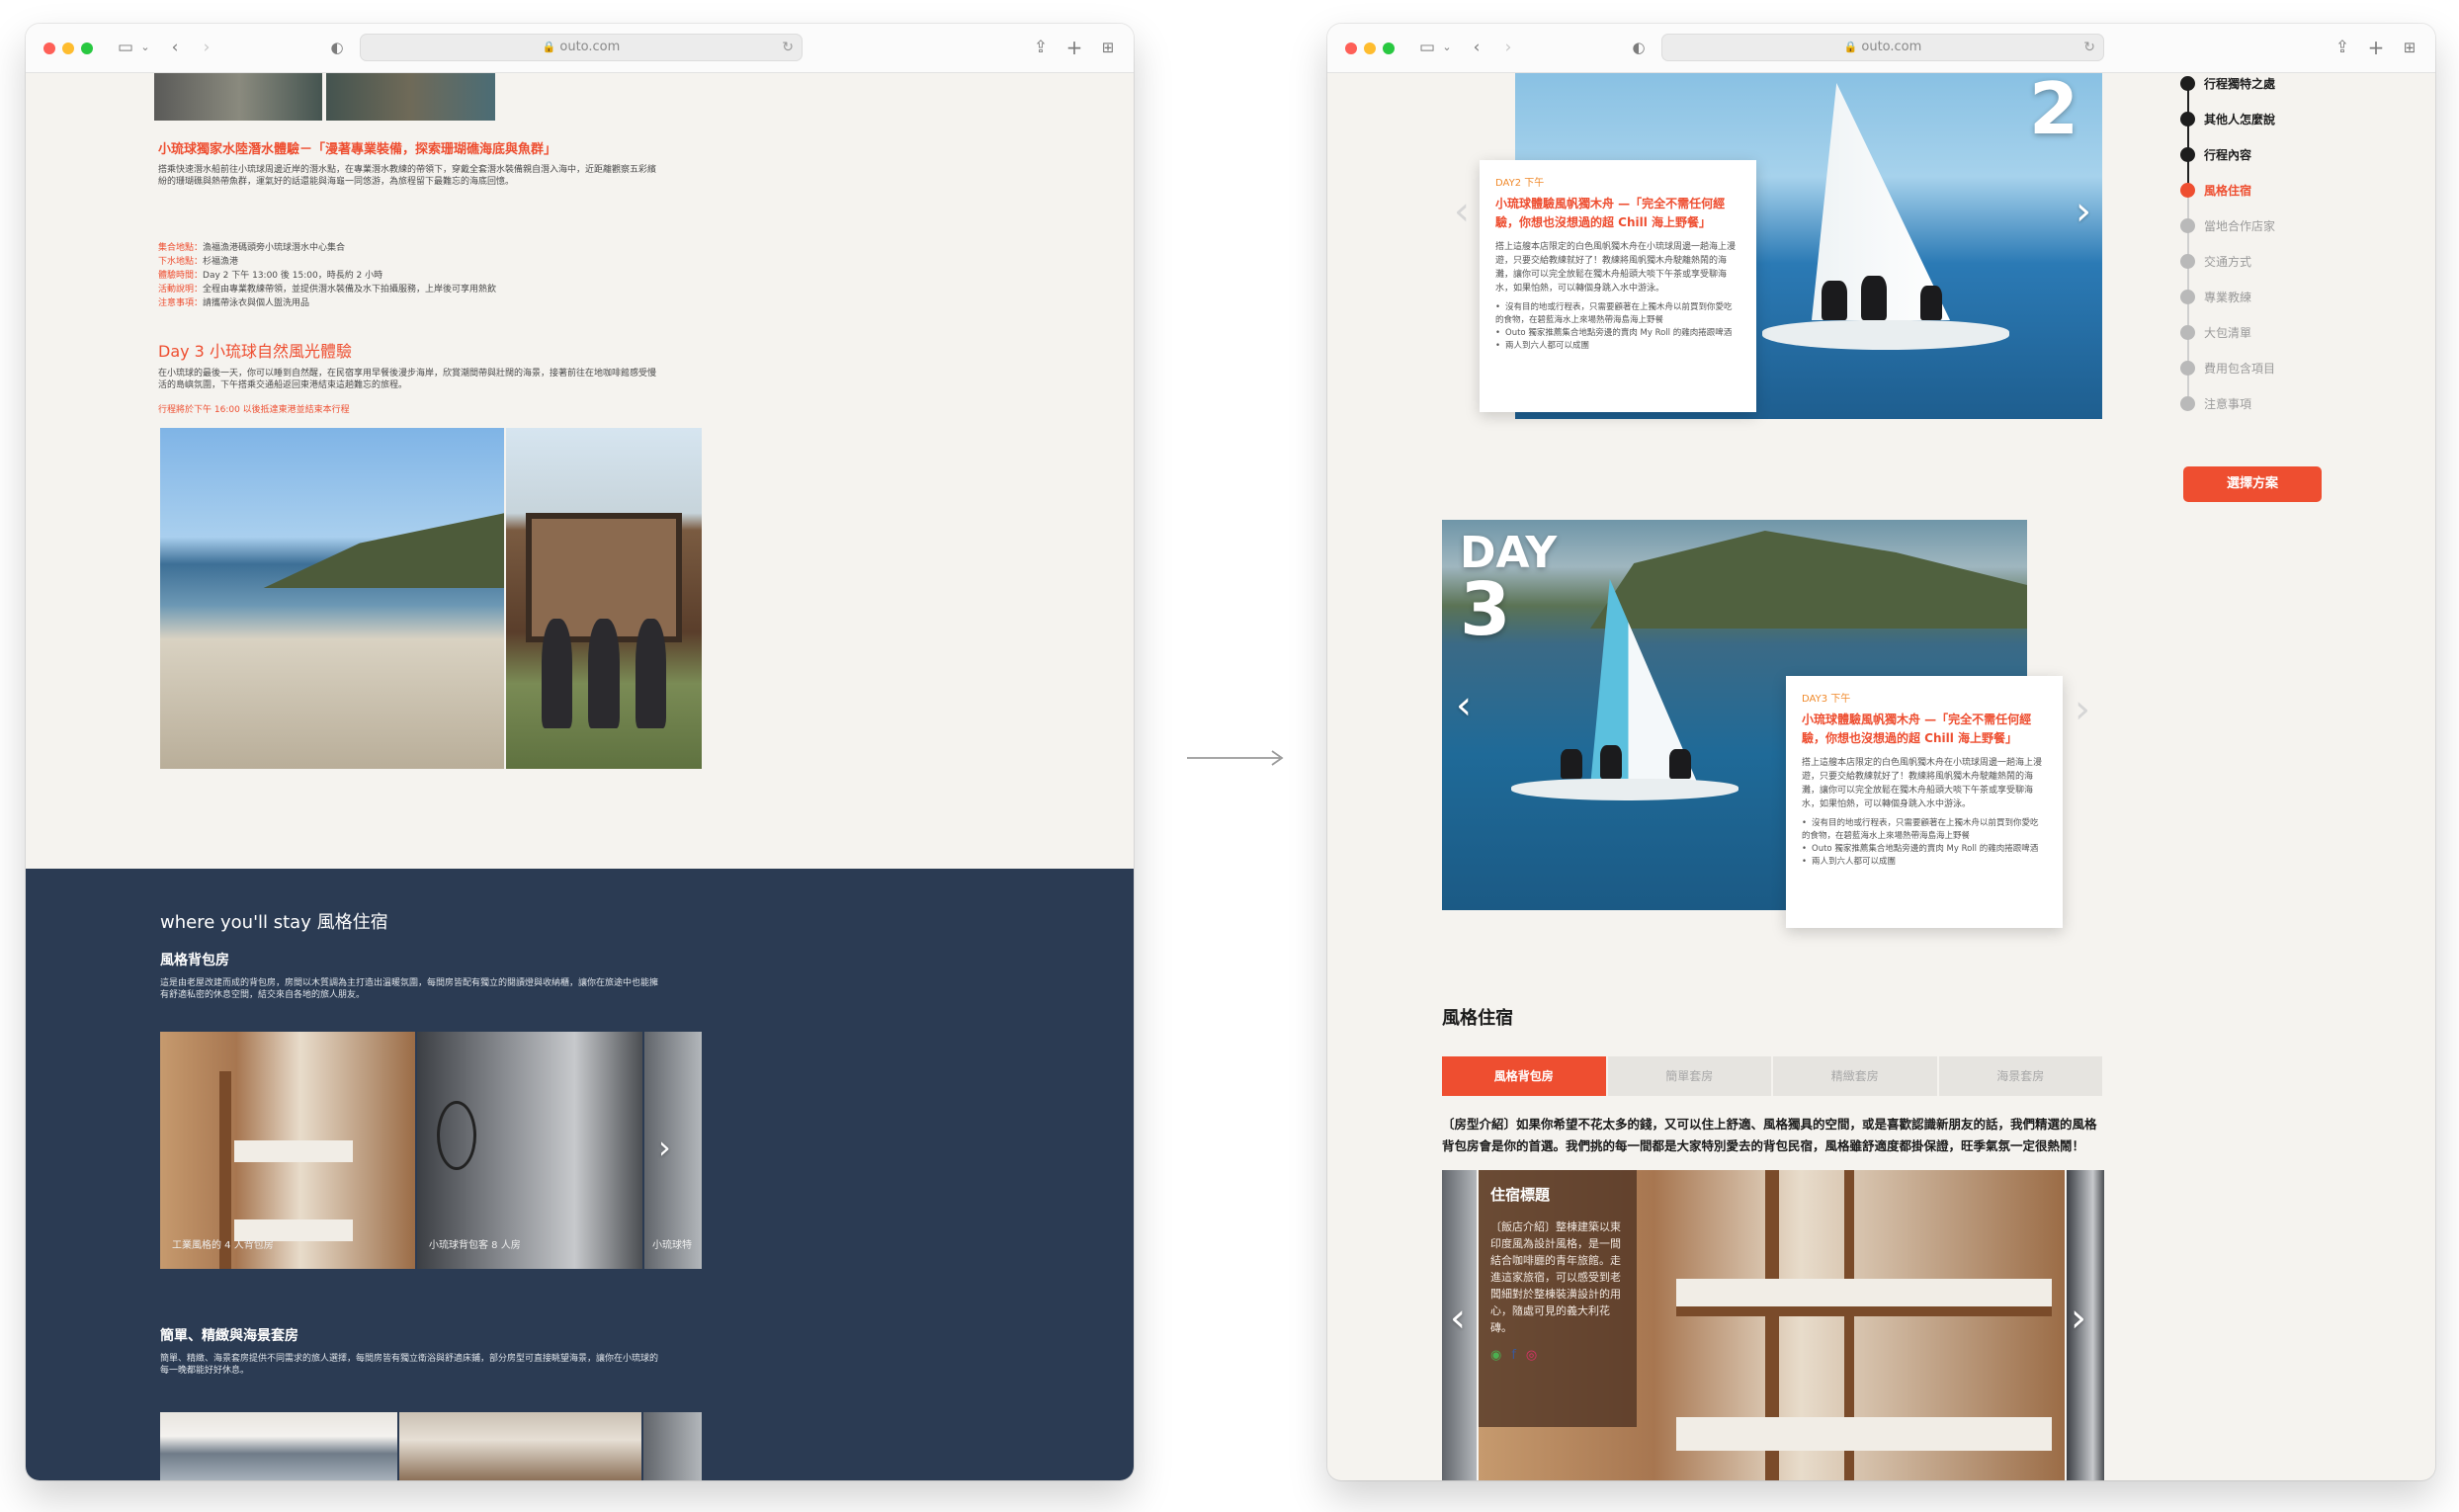  Describe the element at coordinates (181, 289) in the screenshot. I see `meta-label: 活動說明：` at that location.